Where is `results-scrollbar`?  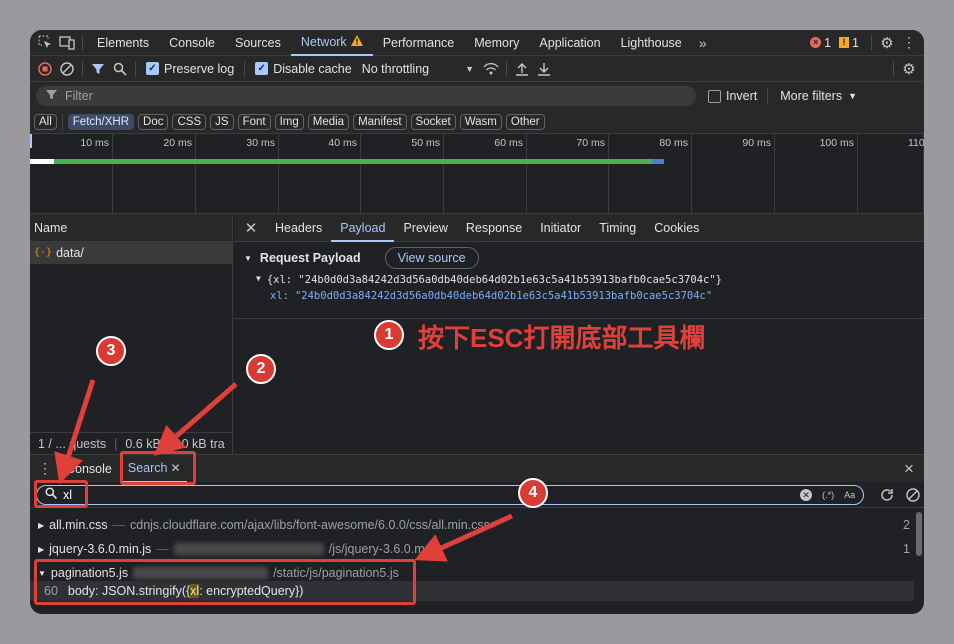
results-scrollbar is located at coordinates (919, 534).